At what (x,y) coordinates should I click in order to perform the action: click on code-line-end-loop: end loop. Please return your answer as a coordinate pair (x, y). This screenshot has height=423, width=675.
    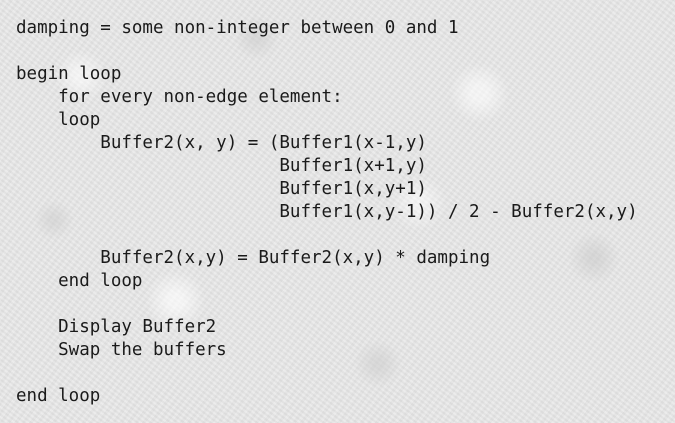
    Looking at the image, I should click on (58, 396).